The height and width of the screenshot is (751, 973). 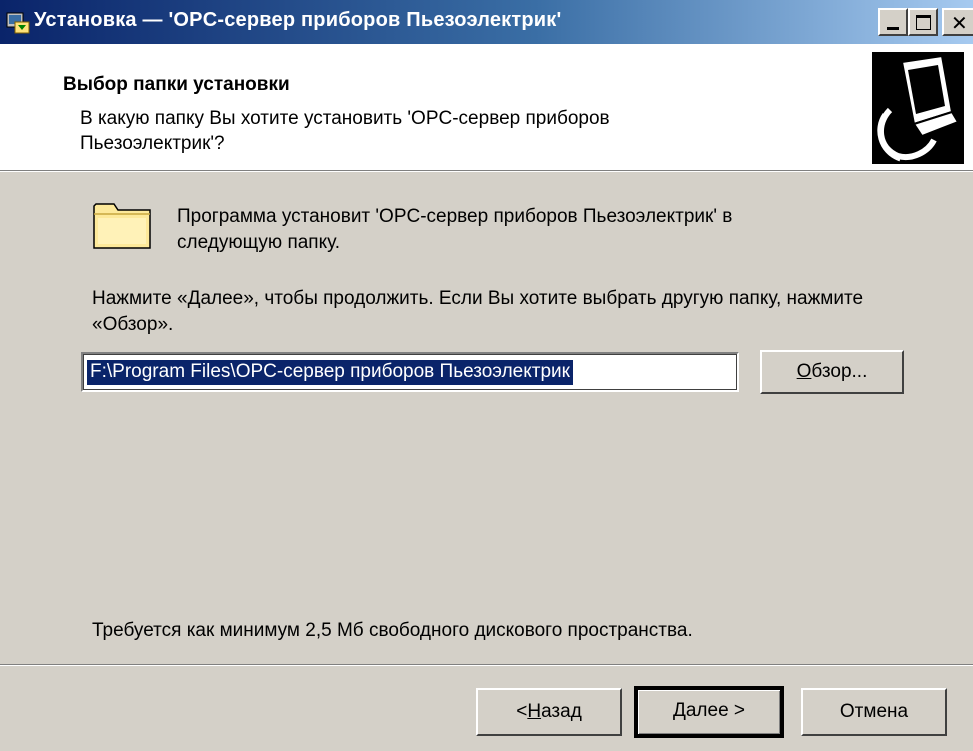 What do you see at coordinates (534, 711) in the screenshot?
I see `back-accel: Н` at bounding box center [534, 711].